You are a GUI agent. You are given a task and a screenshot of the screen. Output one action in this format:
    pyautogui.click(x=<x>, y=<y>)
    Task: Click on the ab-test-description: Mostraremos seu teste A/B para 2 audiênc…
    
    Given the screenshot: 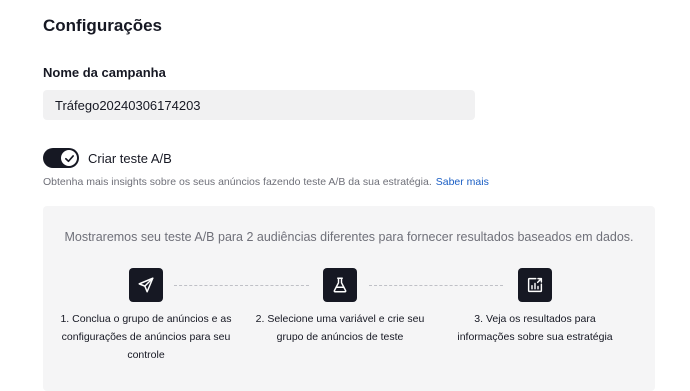 What is the action you would take?
    pyautogui.click(x=349, y=237)
    